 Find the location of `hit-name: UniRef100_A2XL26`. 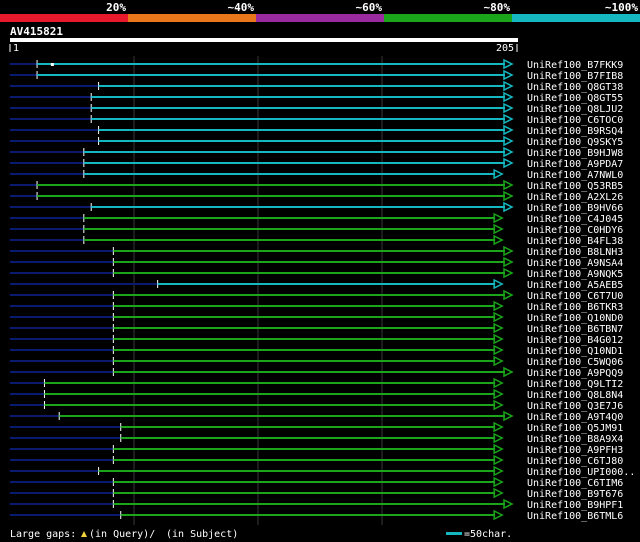

hit-name: UniRef100_A2XL26 is located at coordinates (575, 197).